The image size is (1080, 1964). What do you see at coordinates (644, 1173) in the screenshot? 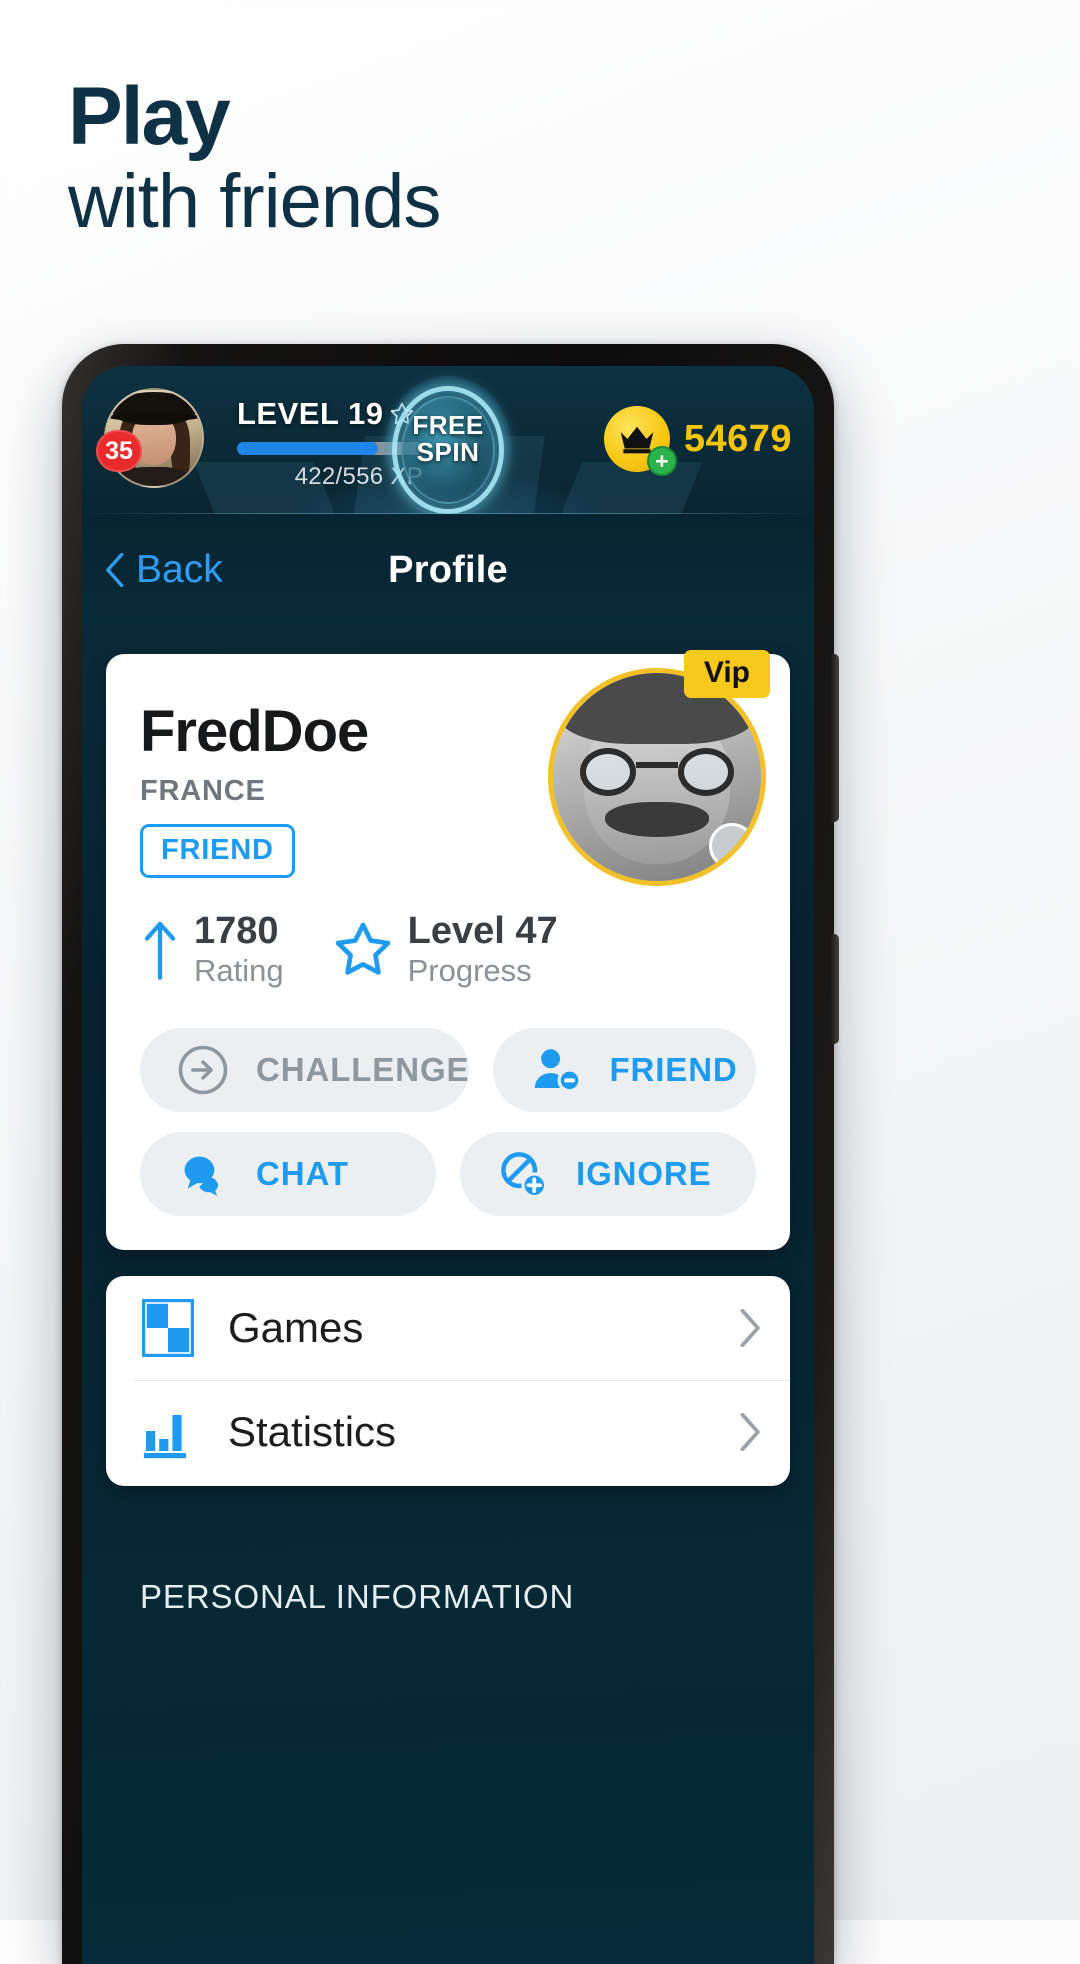
I see `ignore-button-label: IGNORE` at bounding box center [644, 1173].